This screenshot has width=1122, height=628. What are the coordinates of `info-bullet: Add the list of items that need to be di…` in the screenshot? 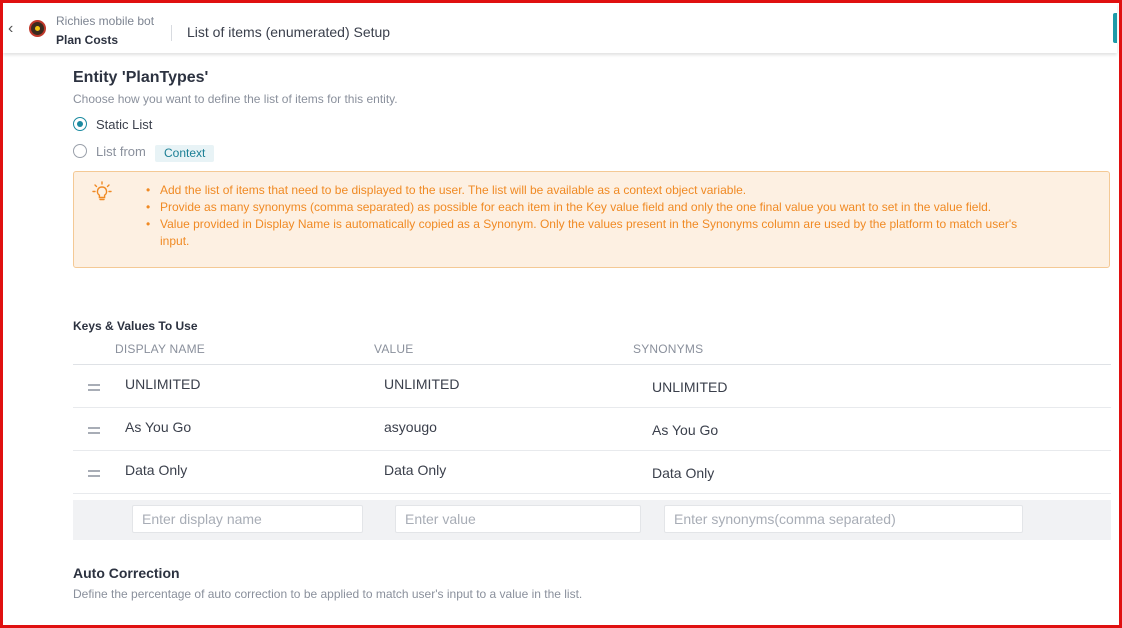 It's located at (586, 190).